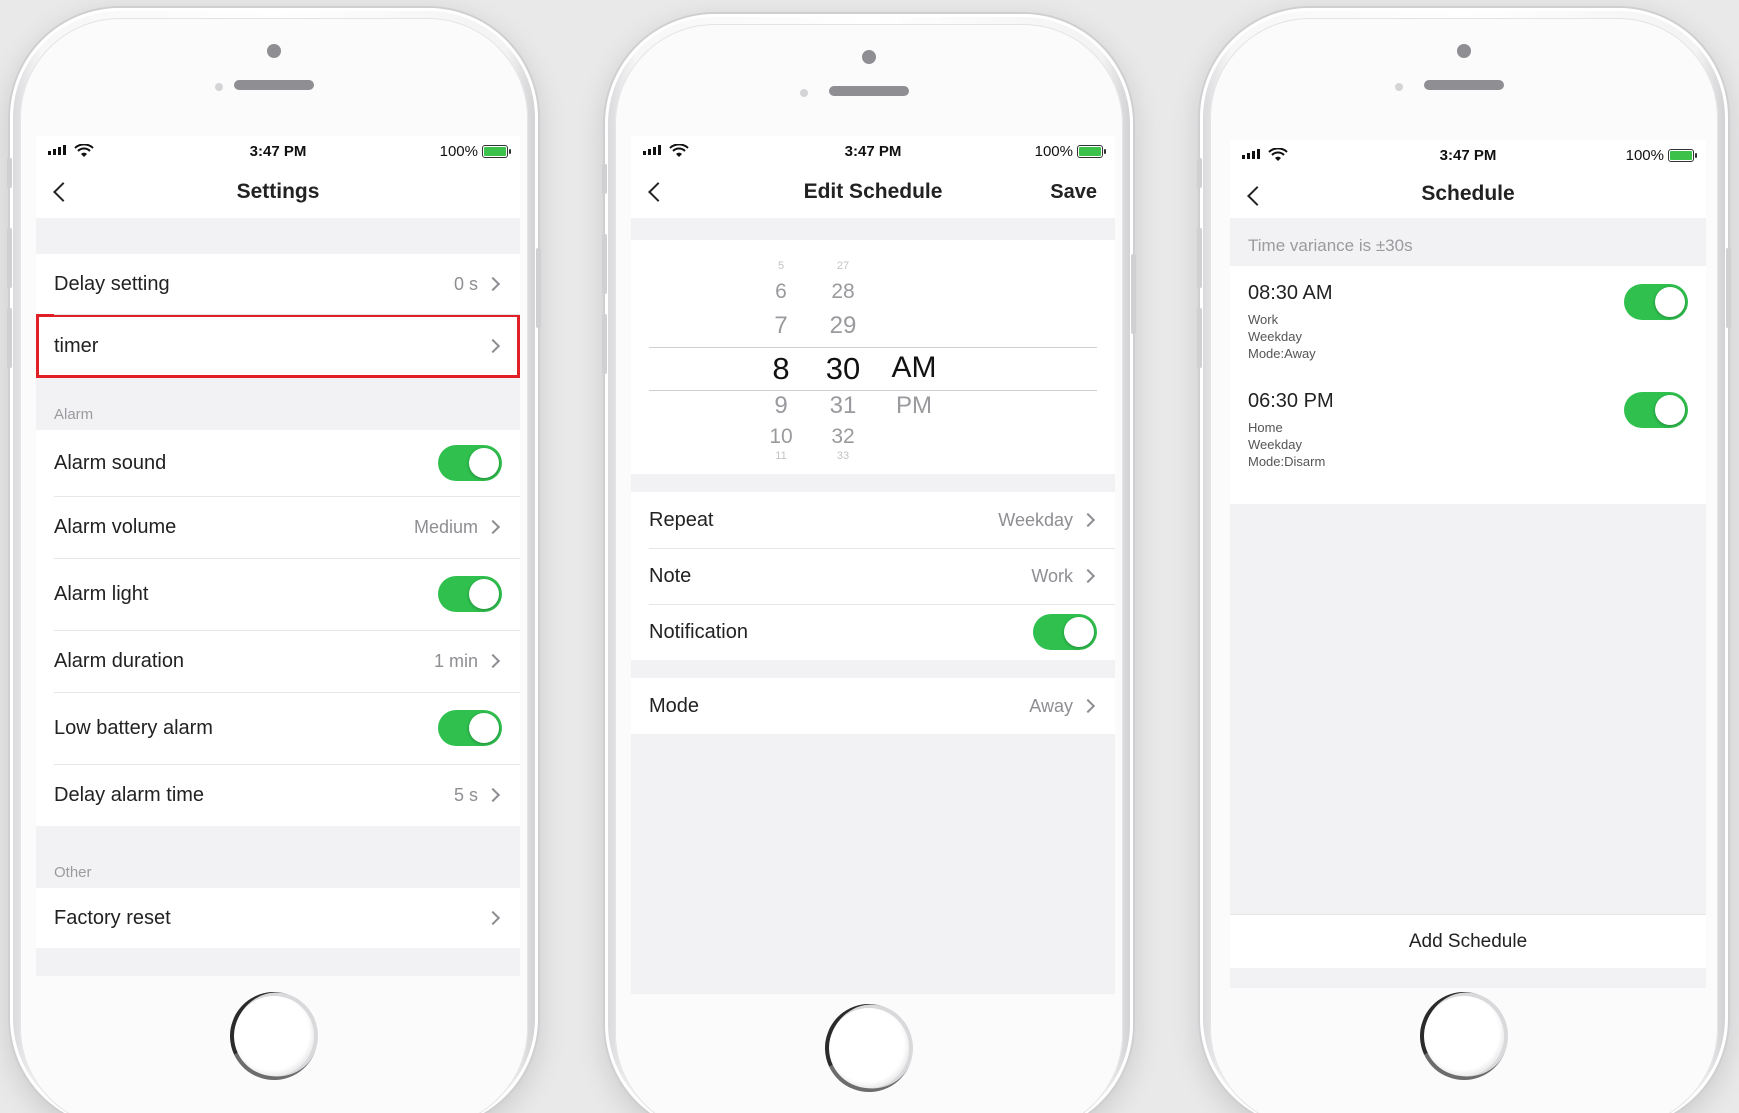 This screenshot has height=1113, width=1739. I want to click on nav-bar: Schedule, so click(1468, 194).